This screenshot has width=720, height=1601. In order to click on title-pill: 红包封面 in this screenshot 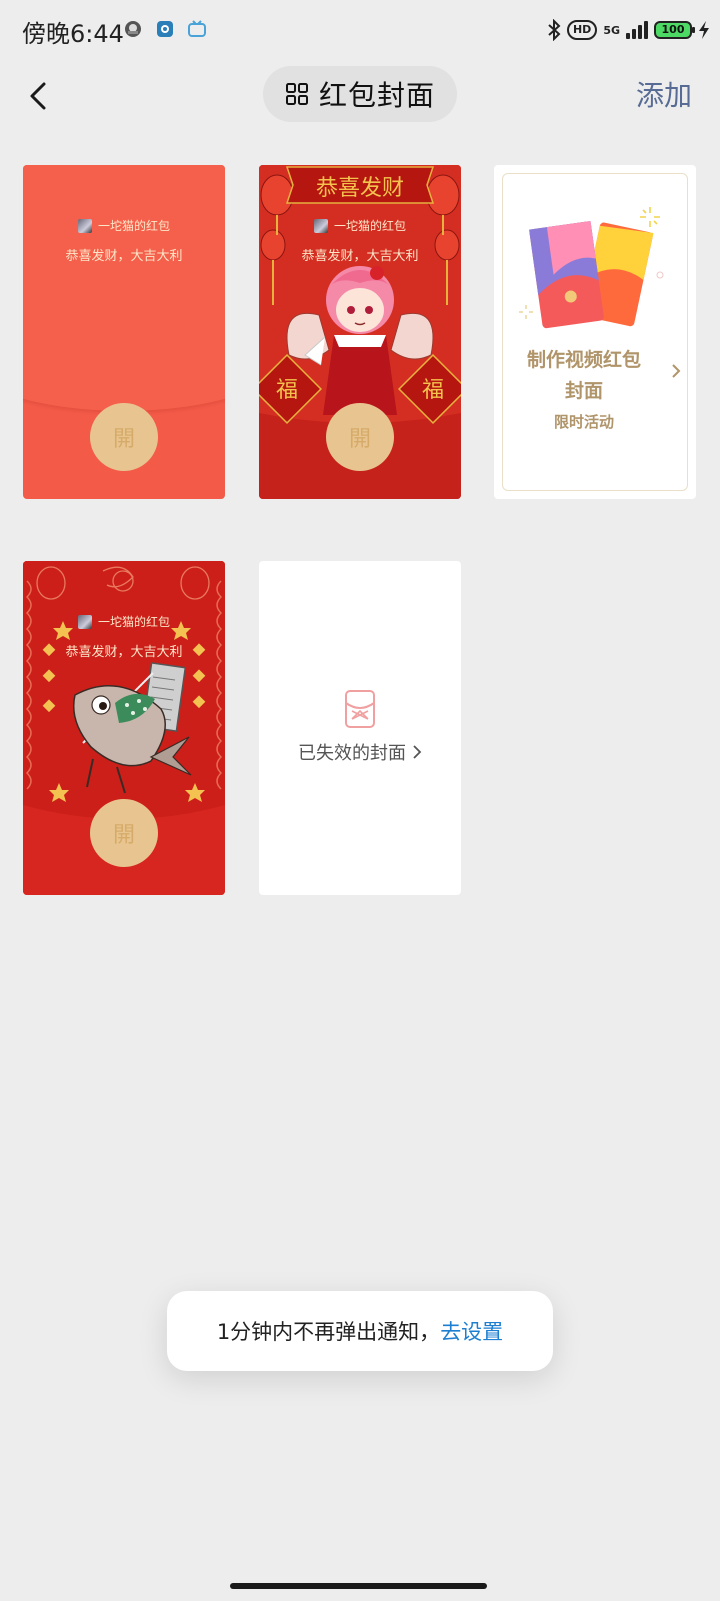, I will do `click(360, 94)`.